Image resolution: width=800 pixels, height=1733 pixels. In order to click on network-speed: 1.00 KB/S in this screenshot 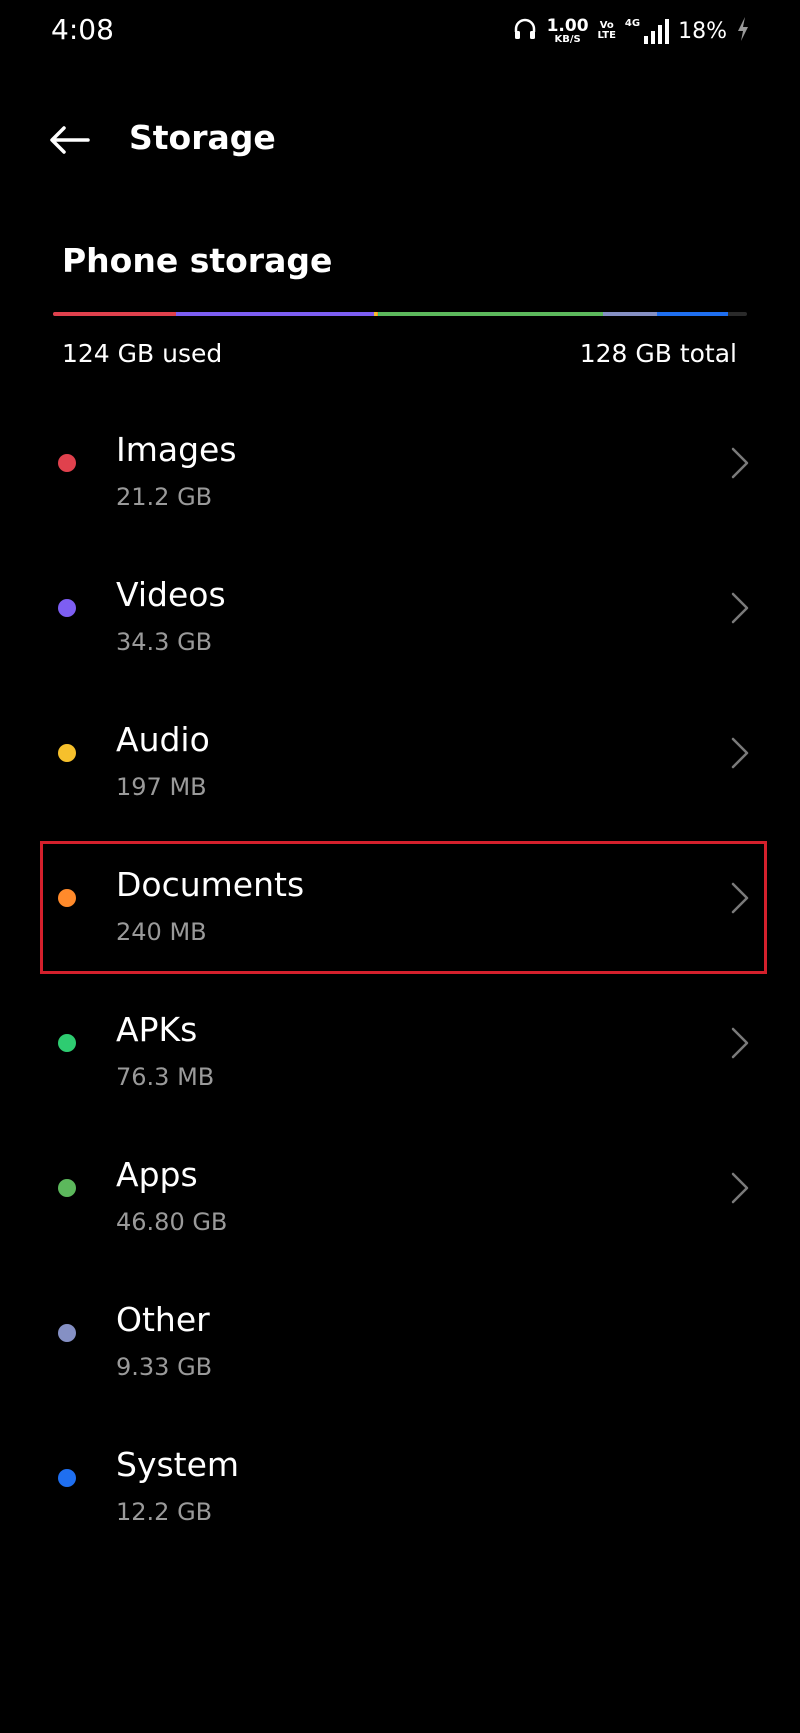, I will do `click(567, 30)`.